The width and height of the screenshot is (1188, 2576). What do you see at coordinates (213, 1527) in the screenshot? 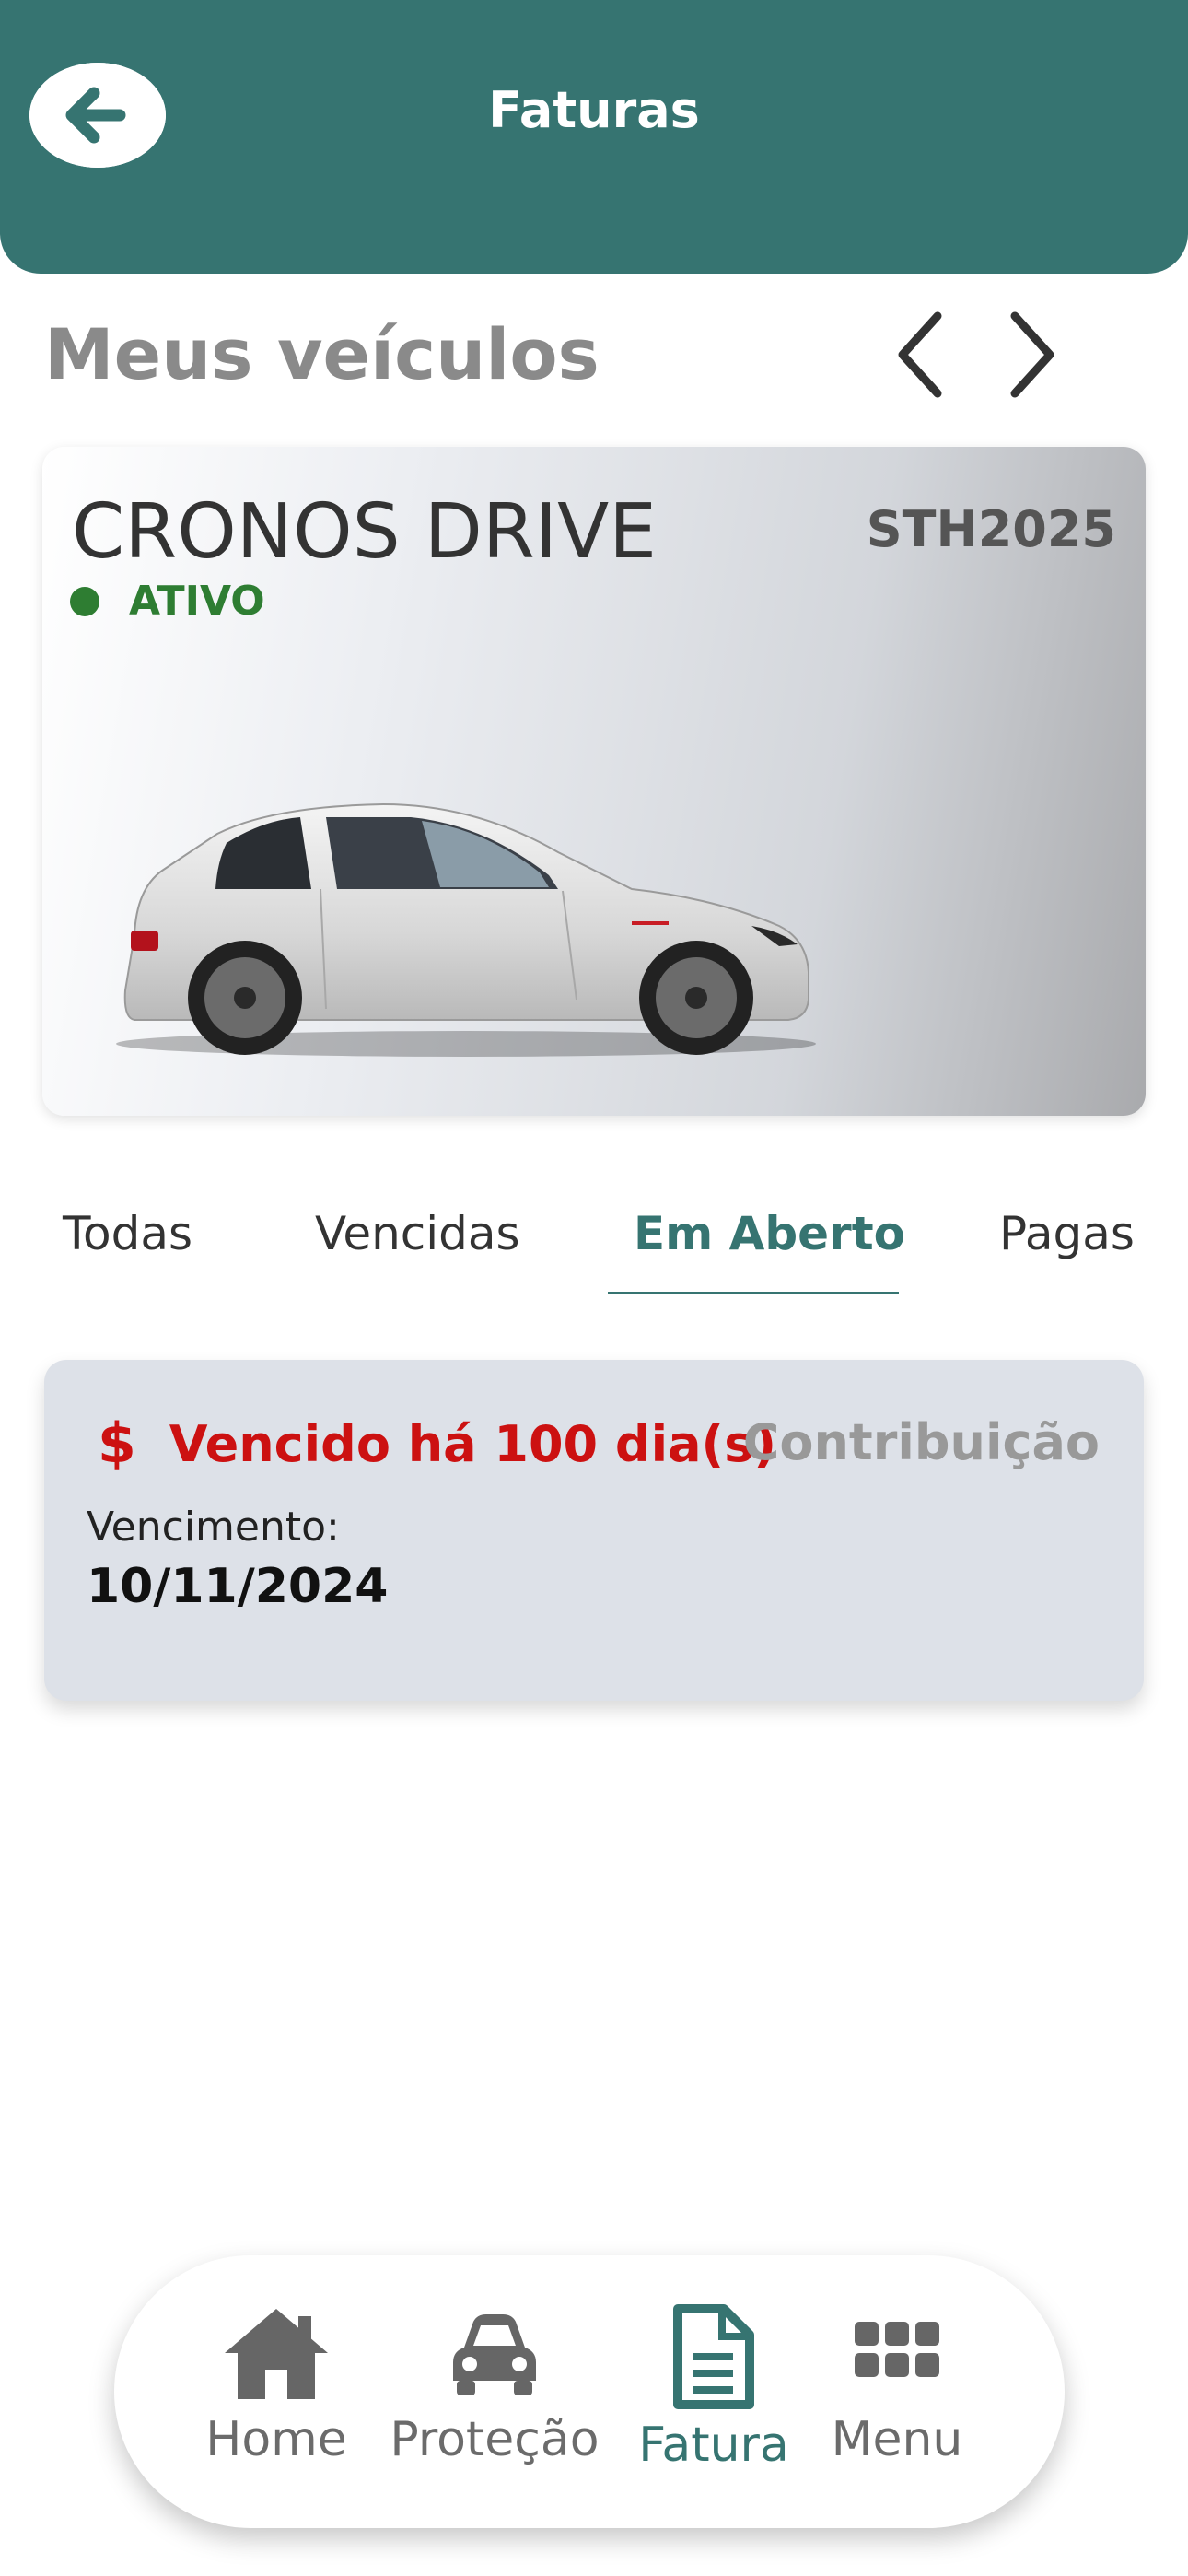
I see `due-date-label: Vencimento:` at bounding box center [213, 1527].